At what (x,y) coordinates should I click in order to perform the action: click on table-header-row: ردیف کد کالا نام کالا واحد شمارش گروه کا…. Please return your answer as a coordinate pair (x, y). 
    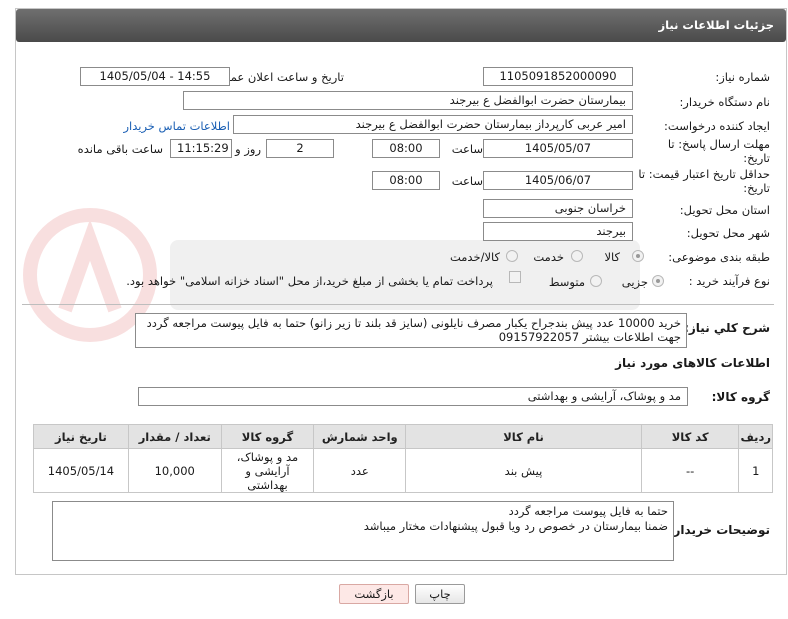
    Looking at the image, I should click on (403, 436).